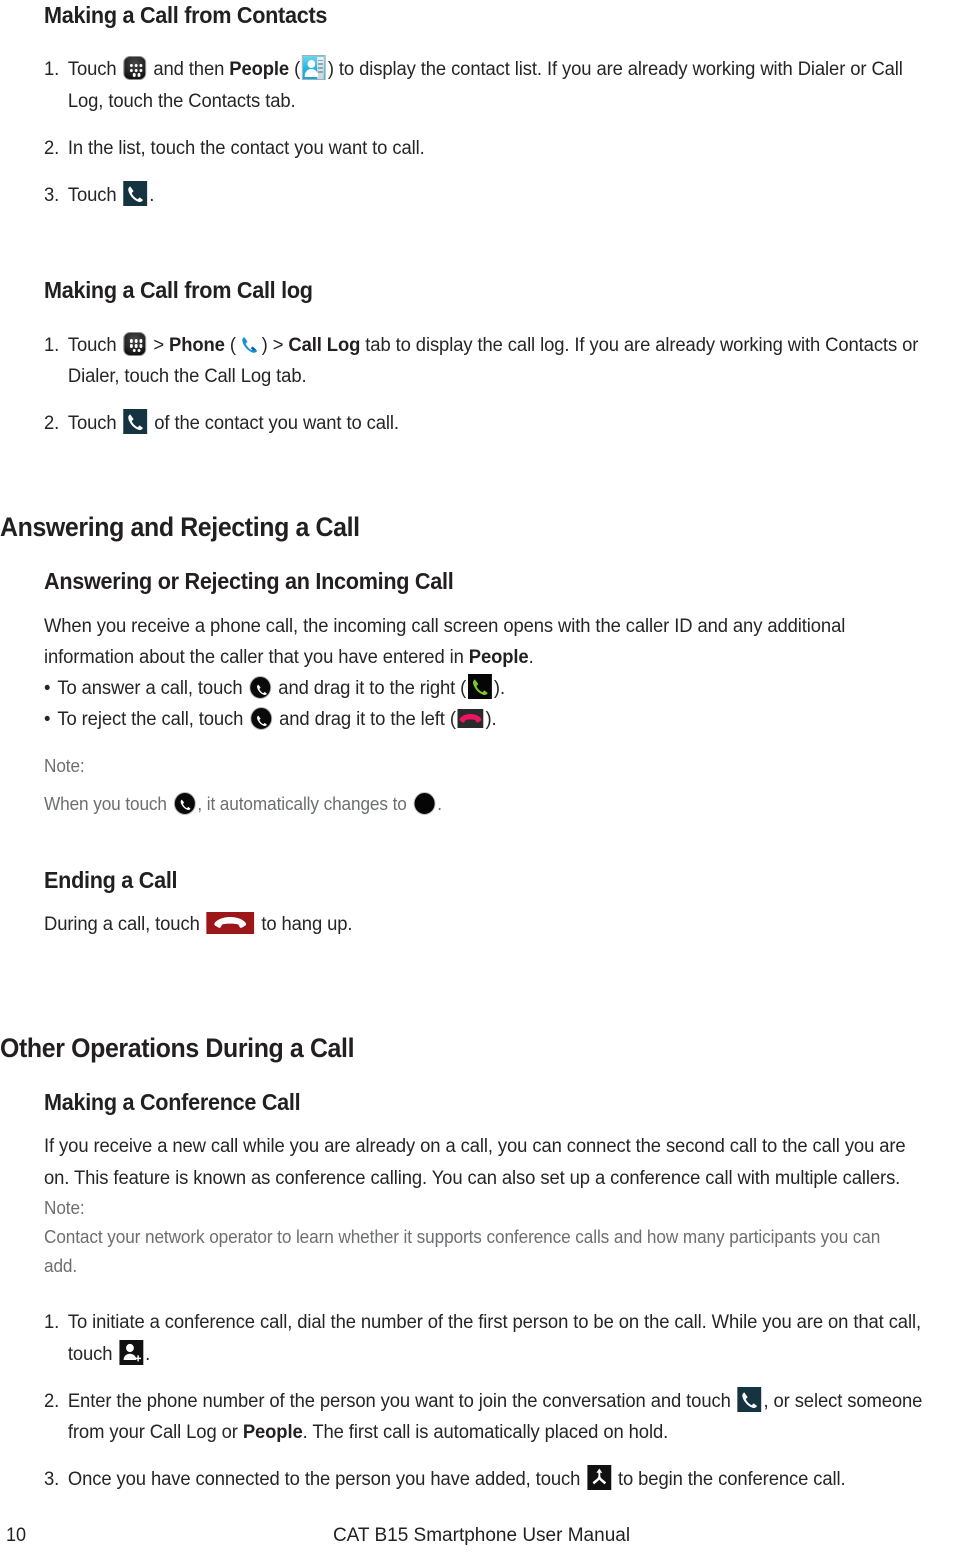  I want to click on heading-answering-incoming: Answering or Rejecting an Incoming Call, so click(249, 581).